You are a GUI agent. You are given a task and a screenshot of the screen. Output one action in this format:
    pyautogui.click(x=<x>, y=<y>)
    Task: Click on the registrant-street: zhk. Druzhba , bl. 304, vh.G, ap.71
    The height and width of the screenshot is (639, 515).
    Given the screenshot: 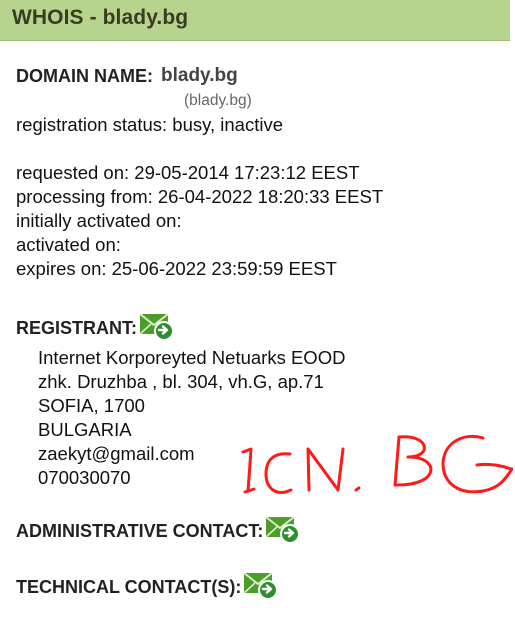 What is the action you would take?
    pyautogui.click(x=181, y=381)
    